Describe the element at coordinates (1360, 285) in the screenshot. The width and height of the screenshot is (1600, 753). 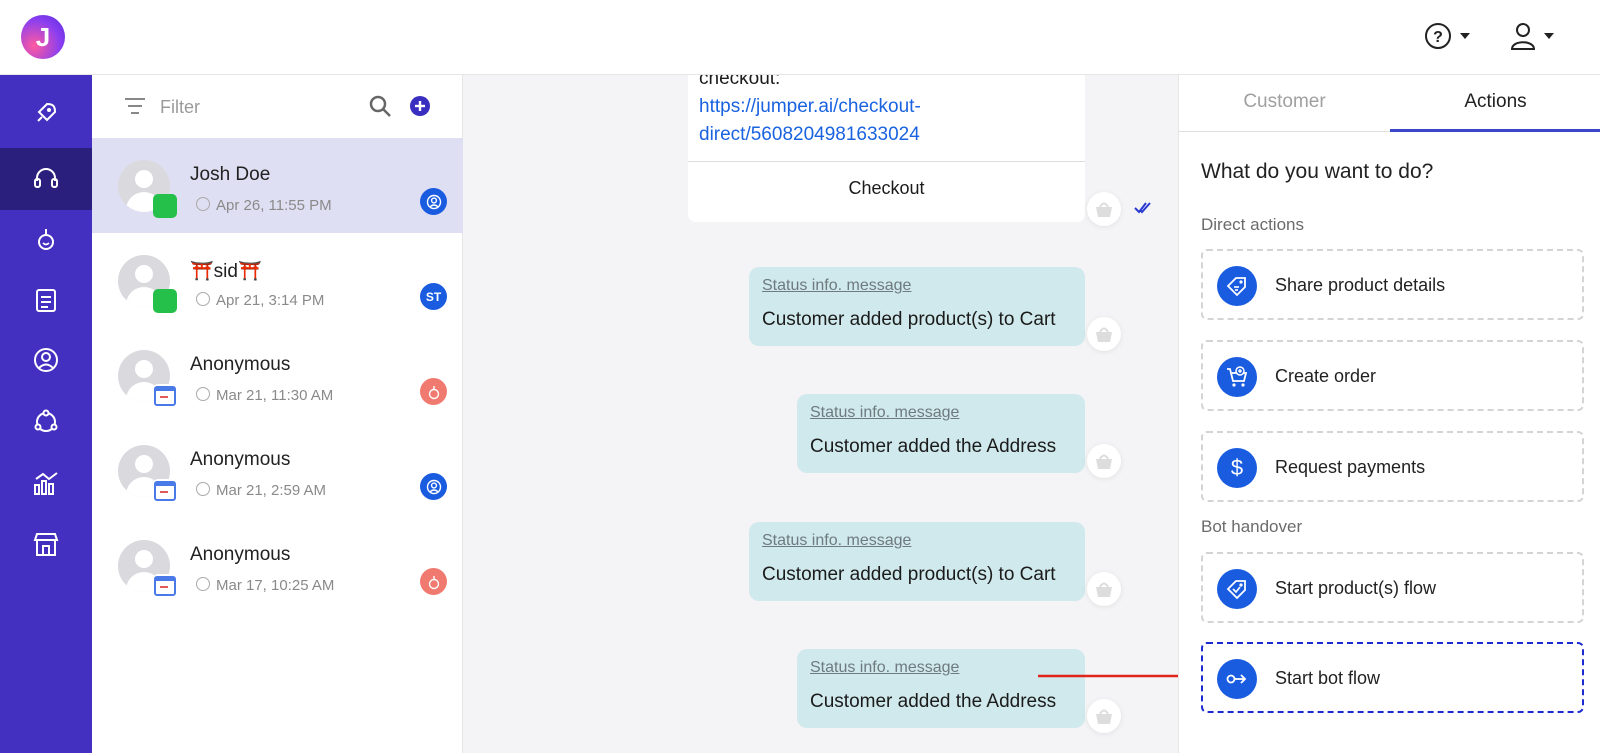
I see `action-label: Share product details` at that location.